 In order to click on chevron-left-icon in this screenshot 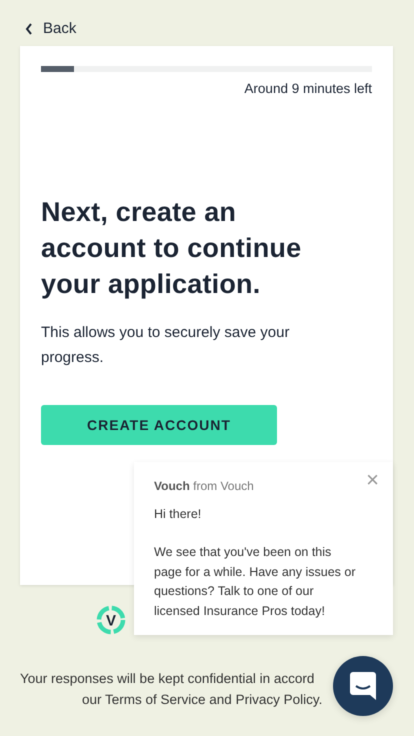, I will do `click(29, 28)`.